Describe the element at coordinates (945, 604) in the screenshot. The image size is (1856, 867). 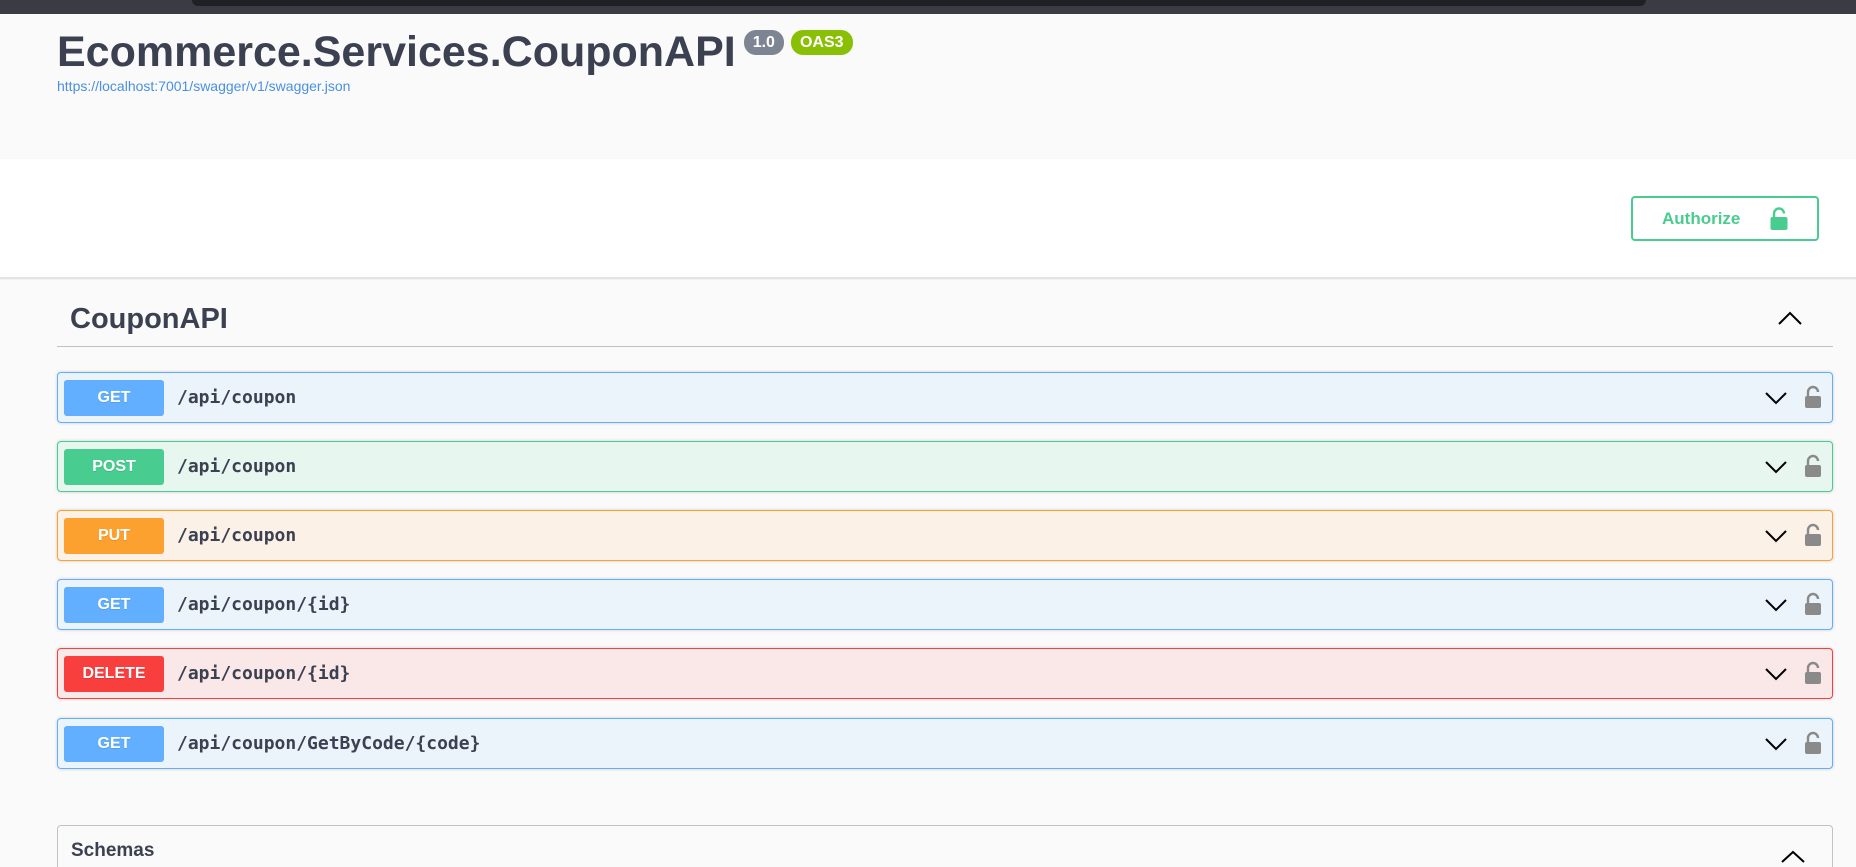
I see `operation-block: GET/api/coupon/{id}` at that location.